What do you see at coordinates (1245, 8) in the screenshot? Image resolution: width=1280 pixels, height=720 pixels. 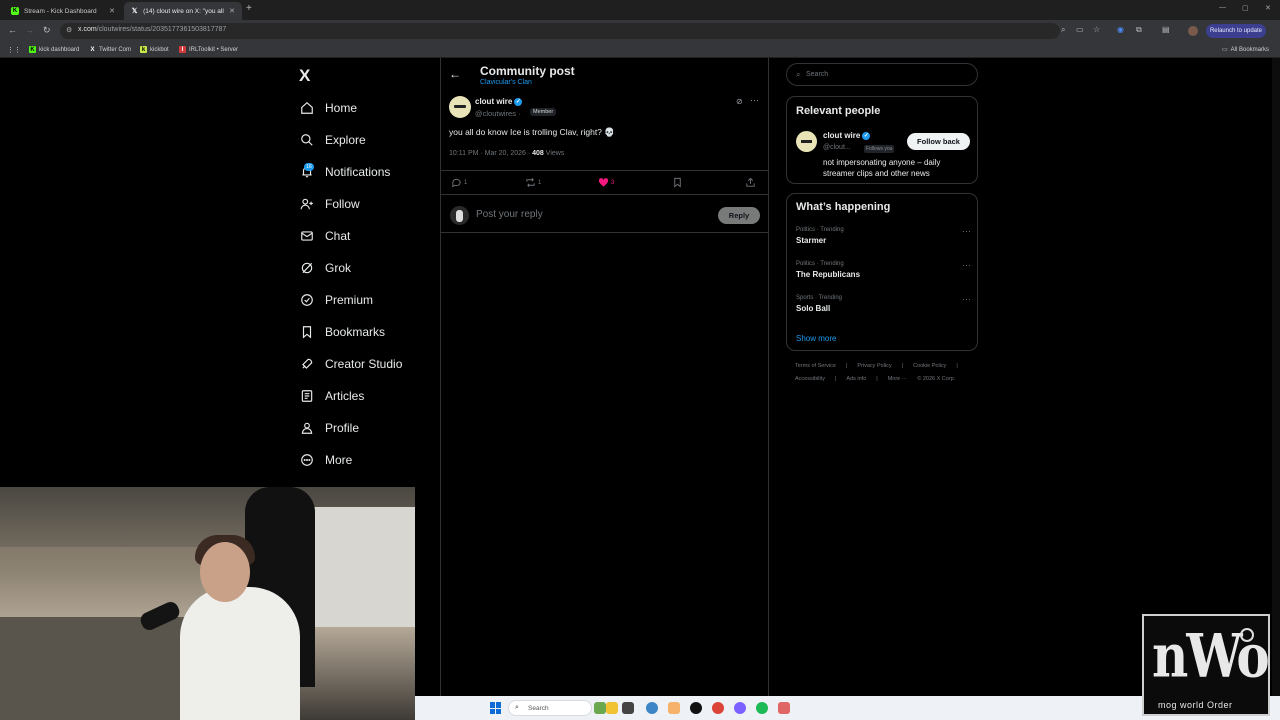 I see `maximize-icon: ▢` at bounding box center [1245, 8].